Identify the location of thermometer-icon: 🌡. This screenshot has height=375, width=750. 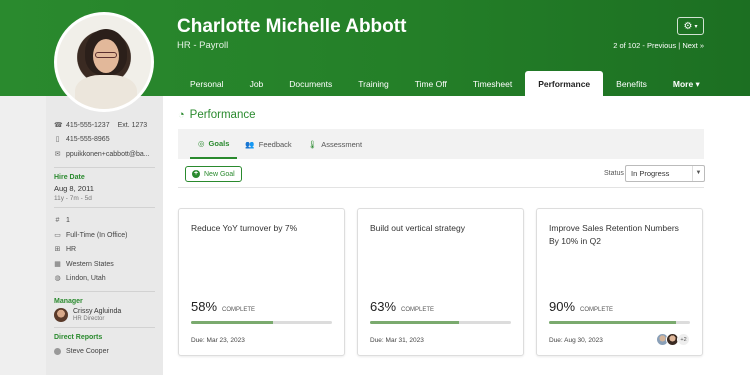
(312, 144).